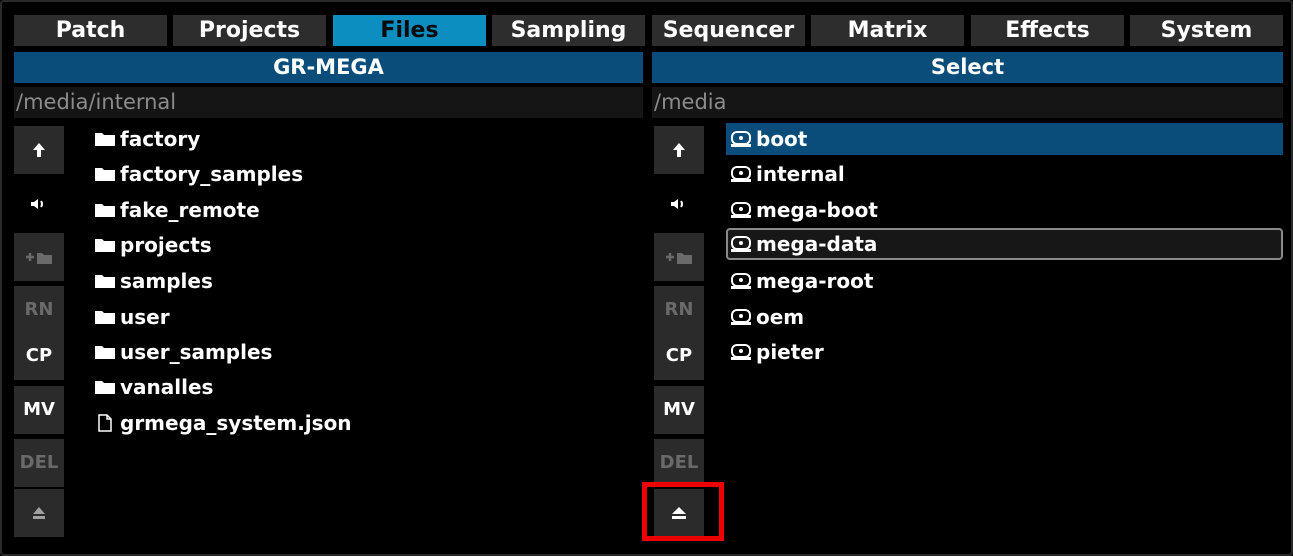 The height and width of the screenshot is (556, 1293). I want to click on list-item: mega-boot, so click(1004, 210).